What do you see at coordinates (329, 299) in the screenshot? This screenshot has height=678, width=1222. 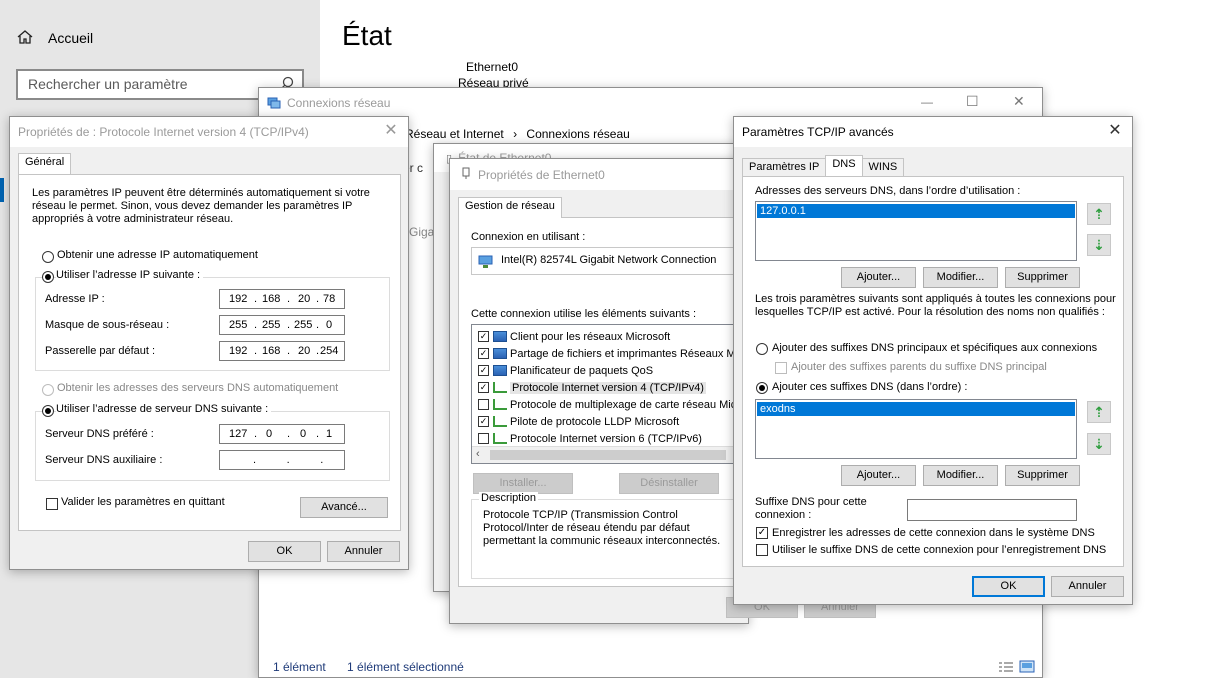 I see `ip-octet: 78` at bounding box center [329, 299].